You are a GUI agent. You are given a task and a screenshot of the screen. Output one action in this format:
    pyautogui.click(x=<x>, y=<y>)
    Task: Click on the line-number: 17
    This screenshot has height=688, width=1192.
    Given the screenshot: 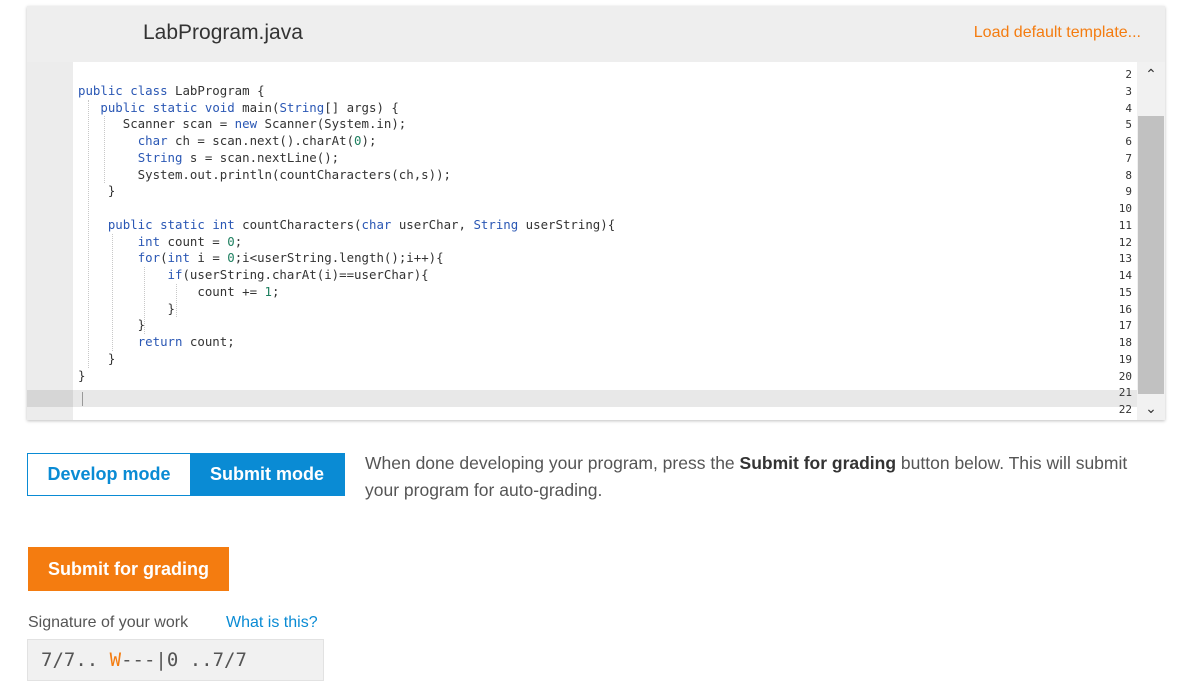 What is the action you would take?
    pyautogui.click(x=1125, y=326)
    